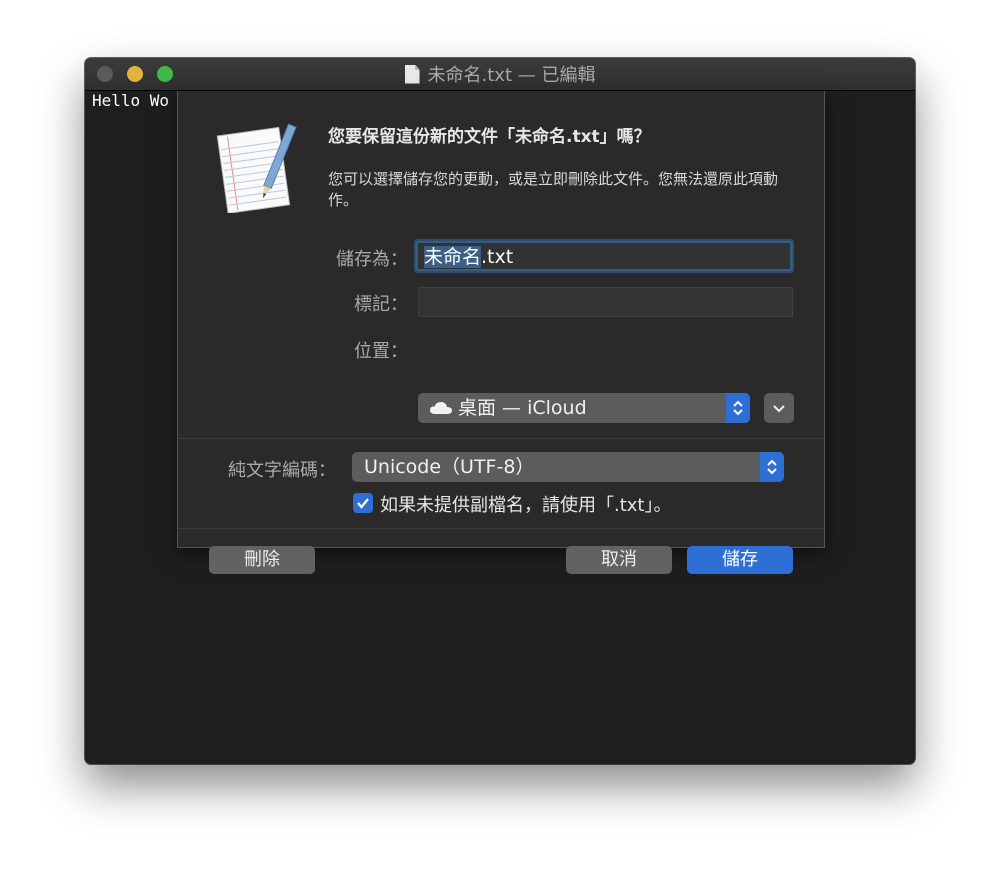  I want to click on textedit-icon, so click(256, 168).